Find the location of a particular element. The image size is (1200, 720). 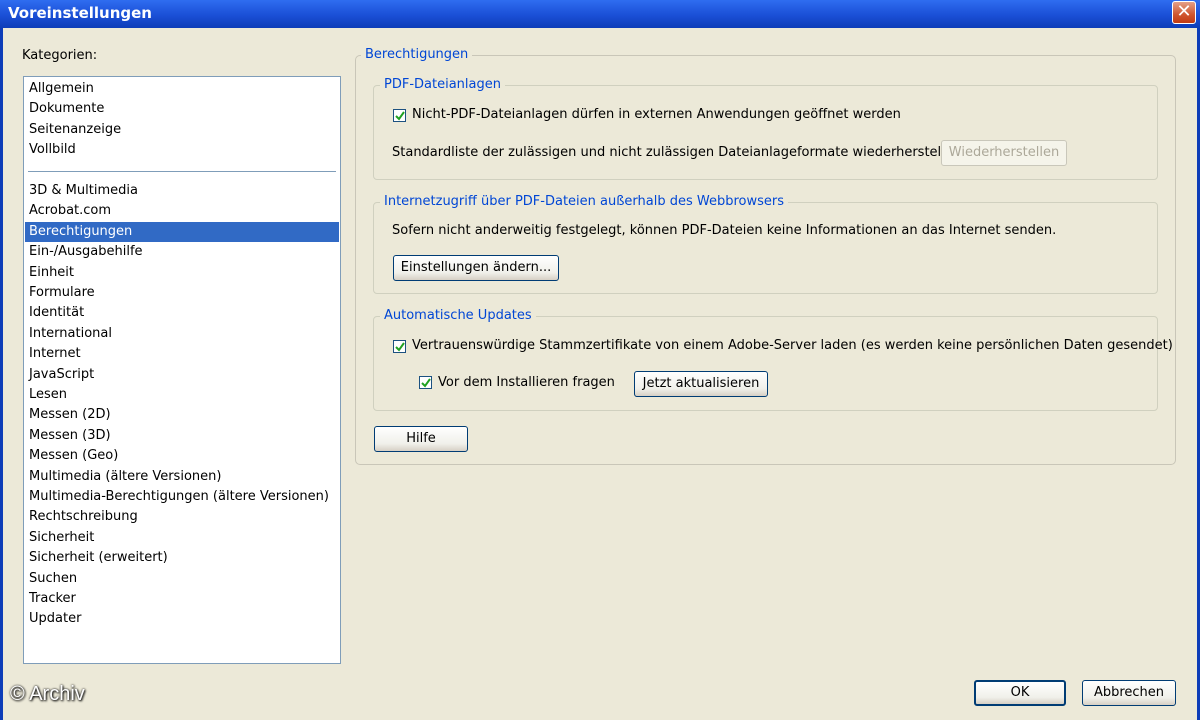

close-icon: ✕ is located at coordinates (1184, 11).